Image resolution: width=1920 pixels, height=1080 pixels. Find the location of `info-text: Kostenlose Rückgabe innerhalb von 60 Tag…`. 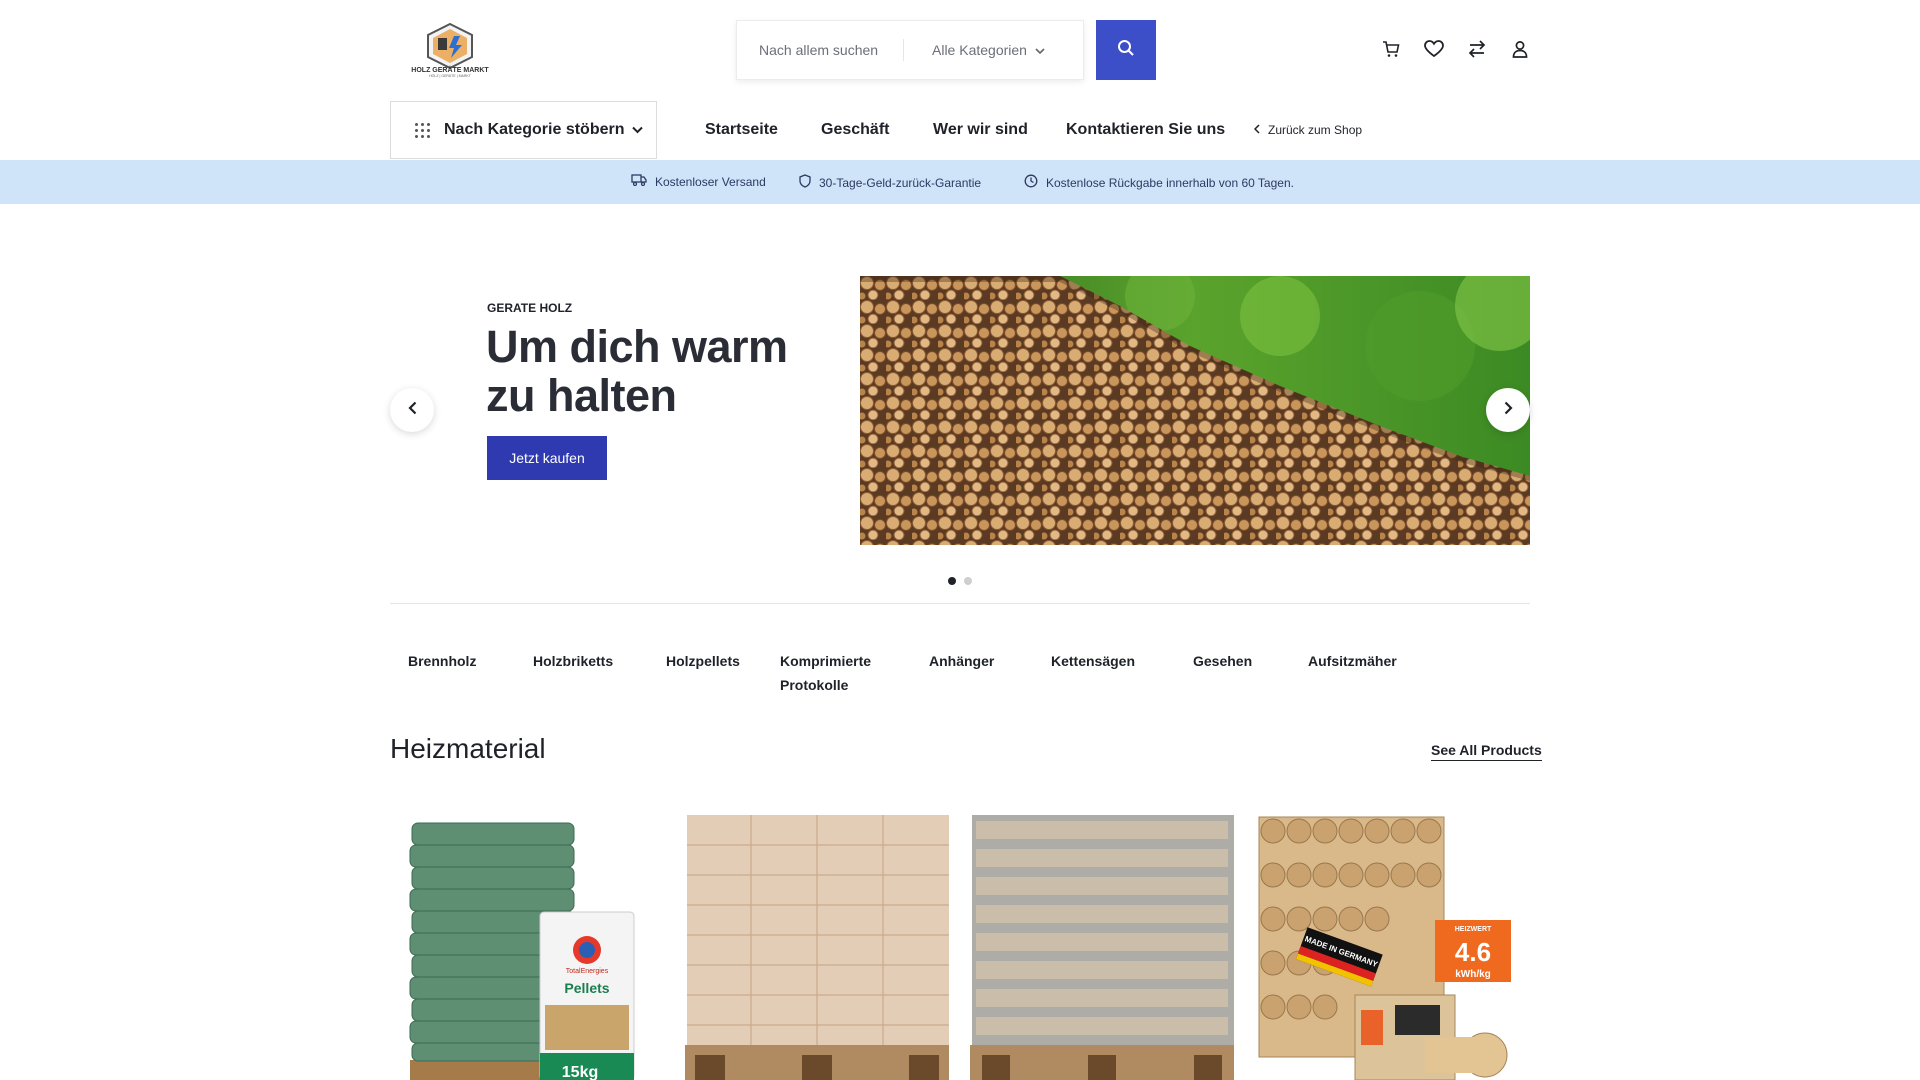

info-text: Kostenlose Rückgabe innerhalb von 60 Tag… is located at coordinates (1170, 182).